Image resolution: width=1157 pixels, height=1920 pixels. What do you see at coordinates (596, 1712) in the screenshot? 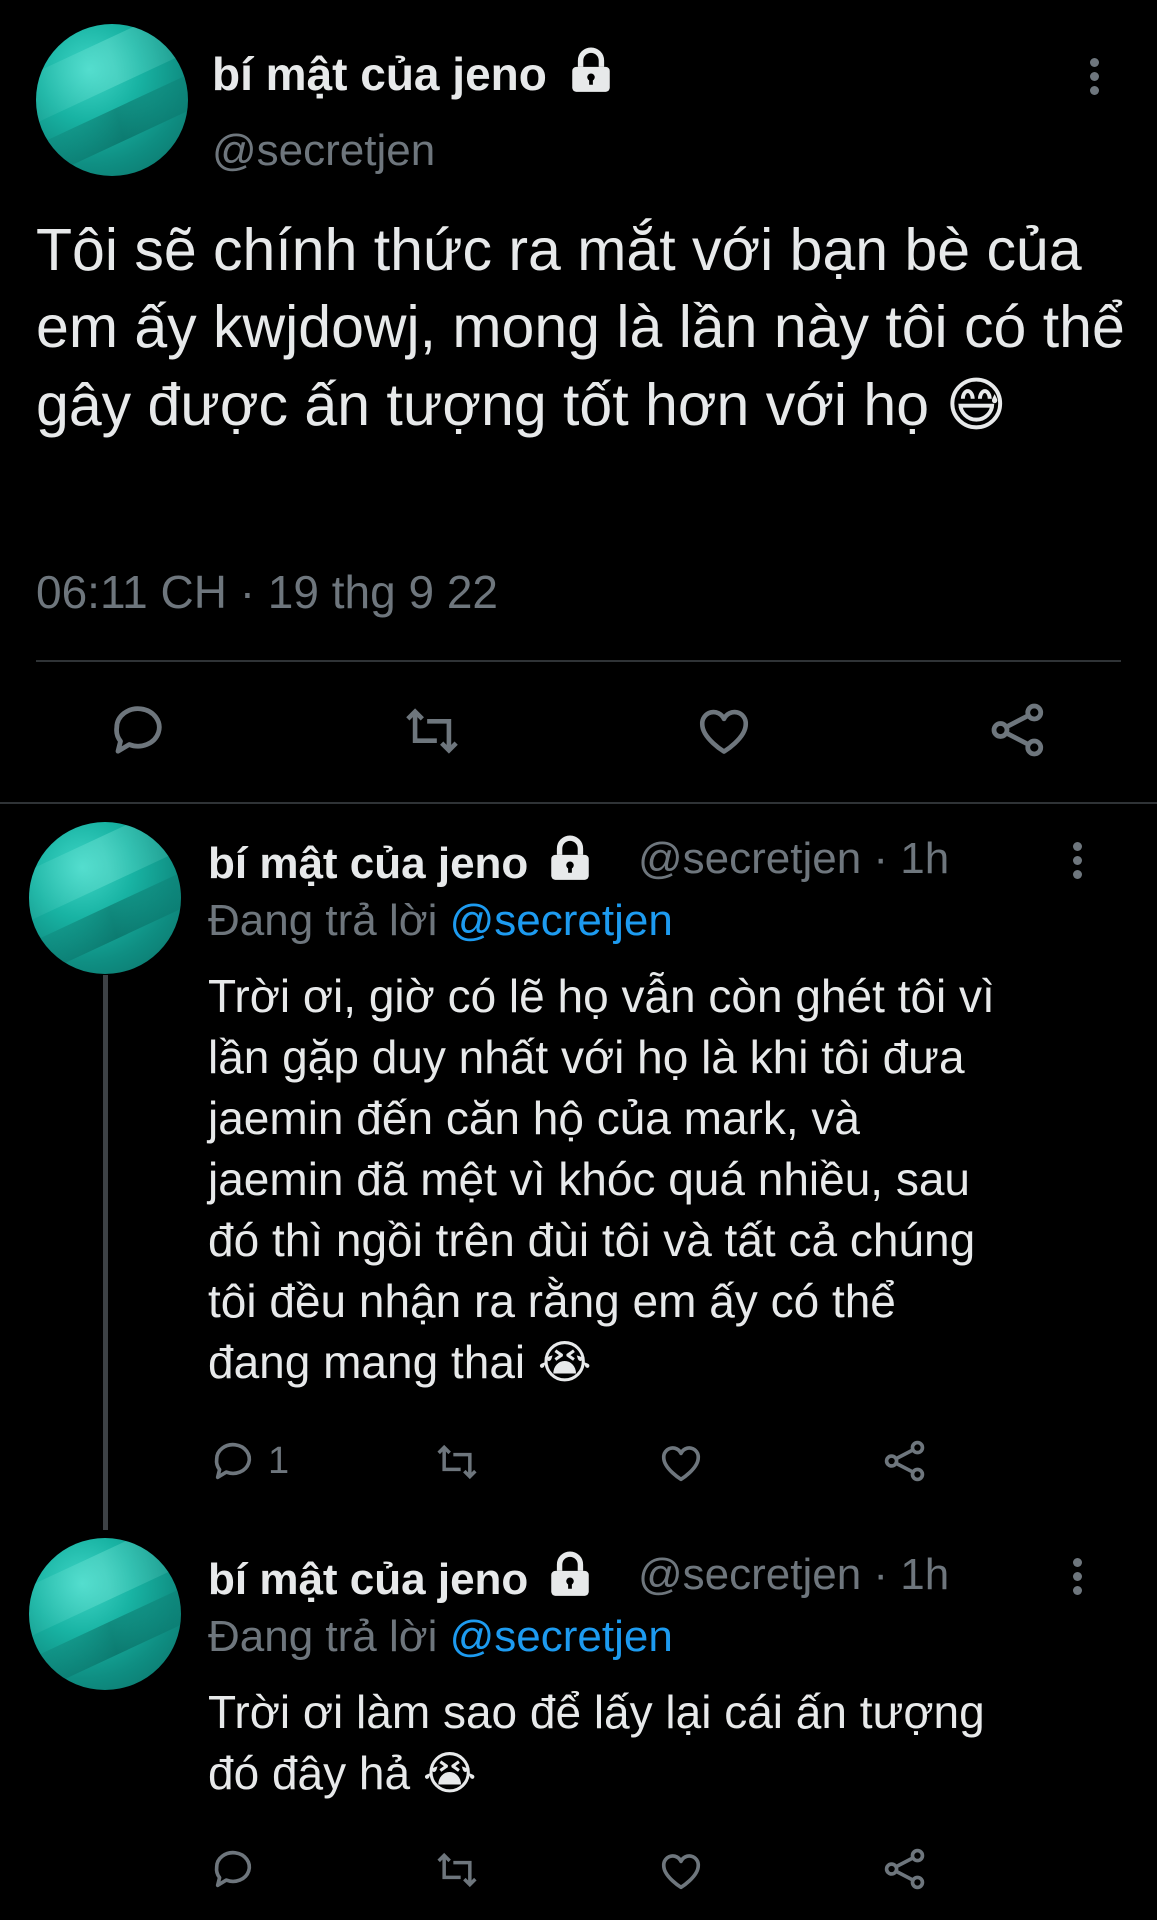
I see `text-line: Trời ơi làm sao để lấy lại cái ấn tượng` at bounding box center [596, 1712].